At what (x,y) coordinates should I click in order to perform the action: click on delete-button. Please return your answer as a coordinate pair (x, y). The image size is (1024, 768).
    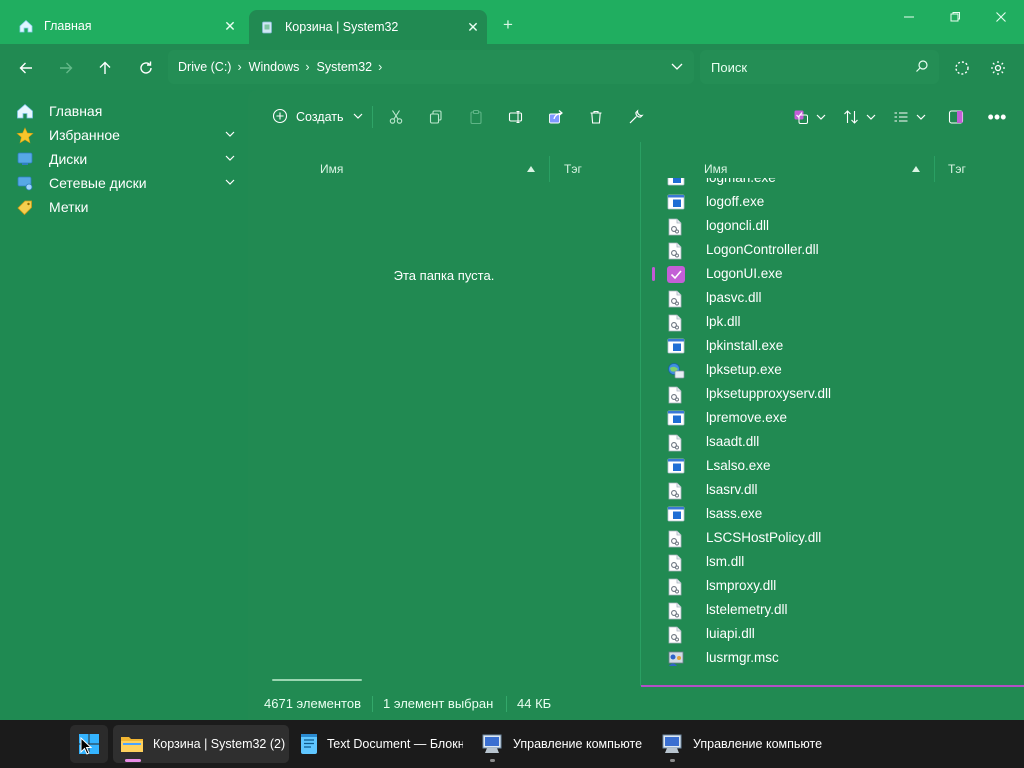
    Looking at the image, I should click on (596, 117).